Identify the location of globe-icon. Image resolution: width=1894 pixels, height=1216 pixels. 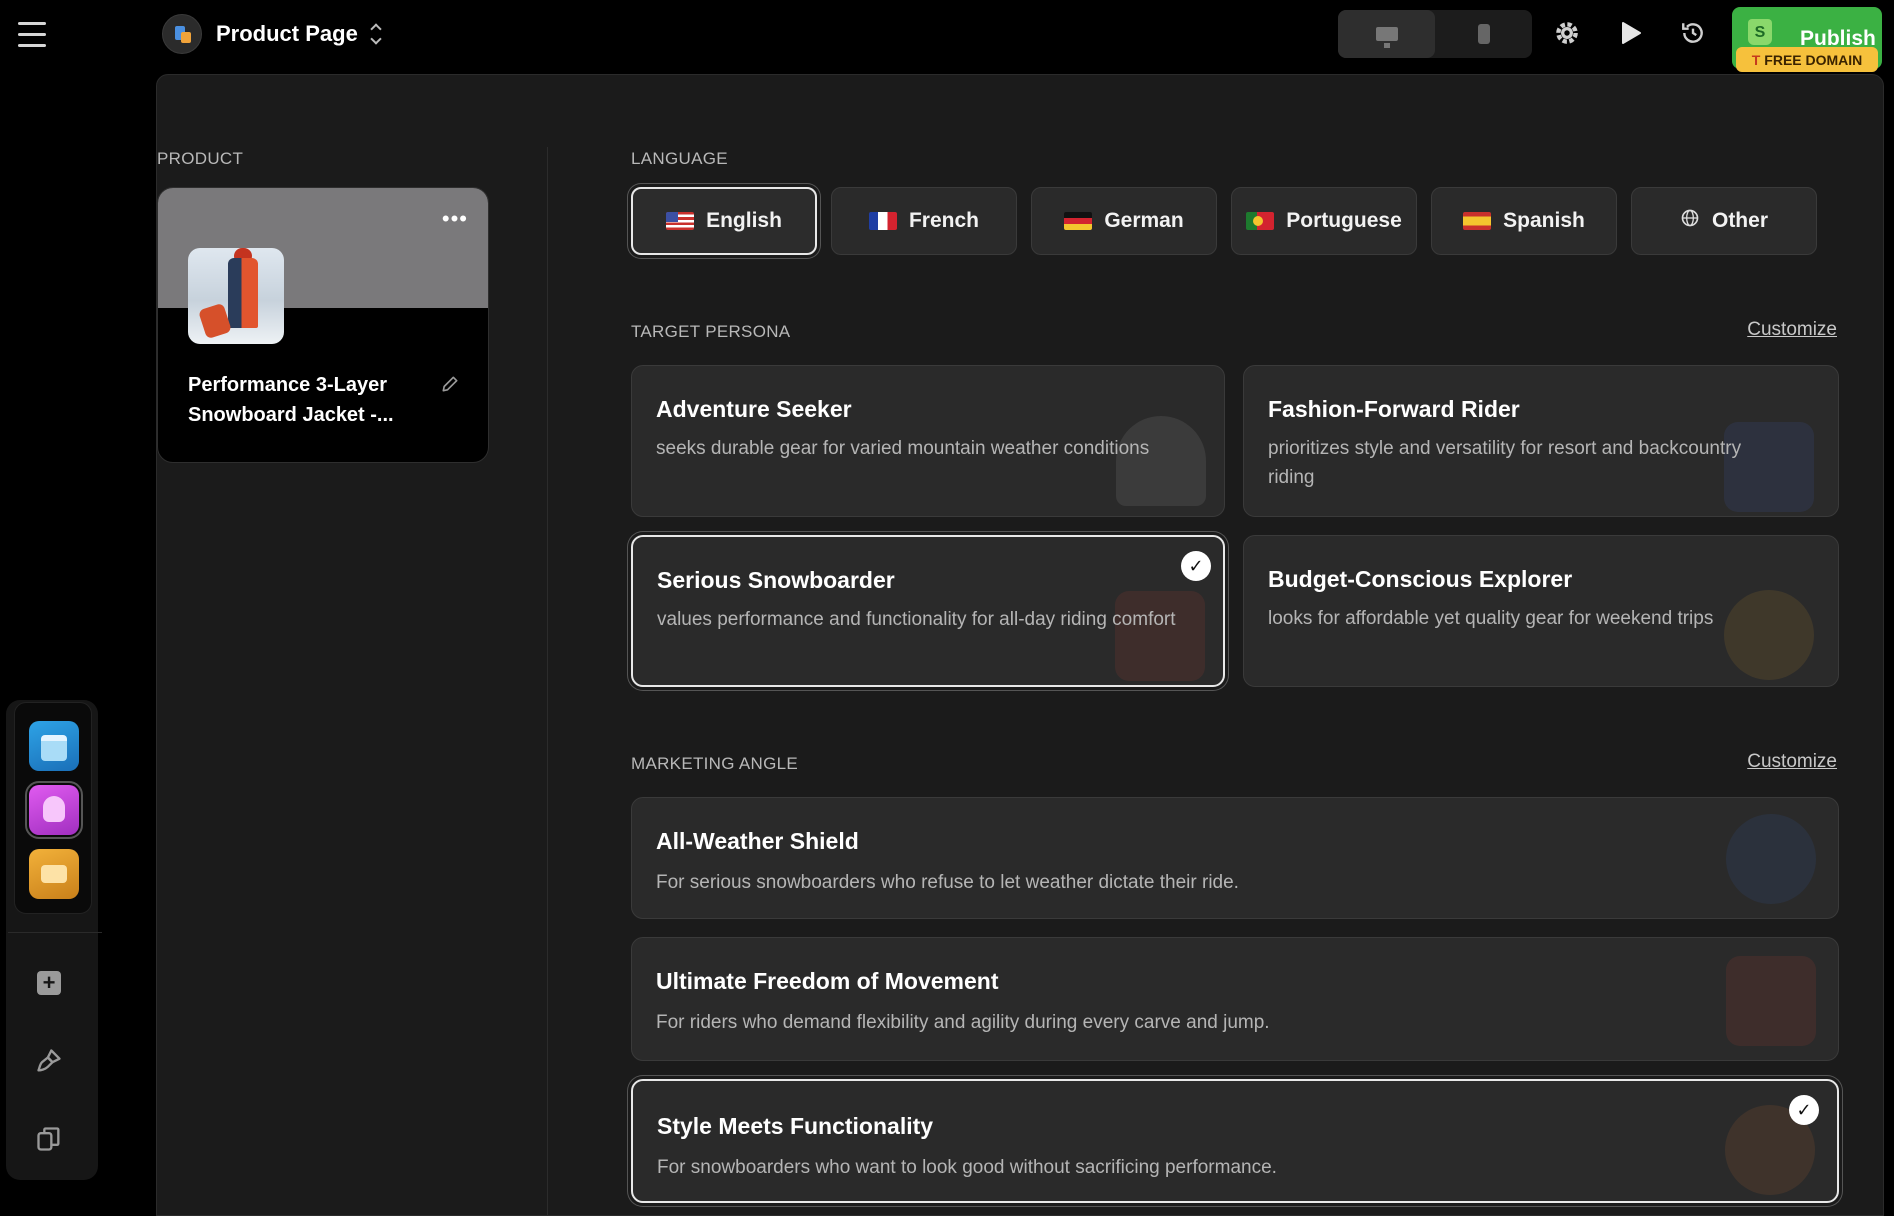
(1690, 221).